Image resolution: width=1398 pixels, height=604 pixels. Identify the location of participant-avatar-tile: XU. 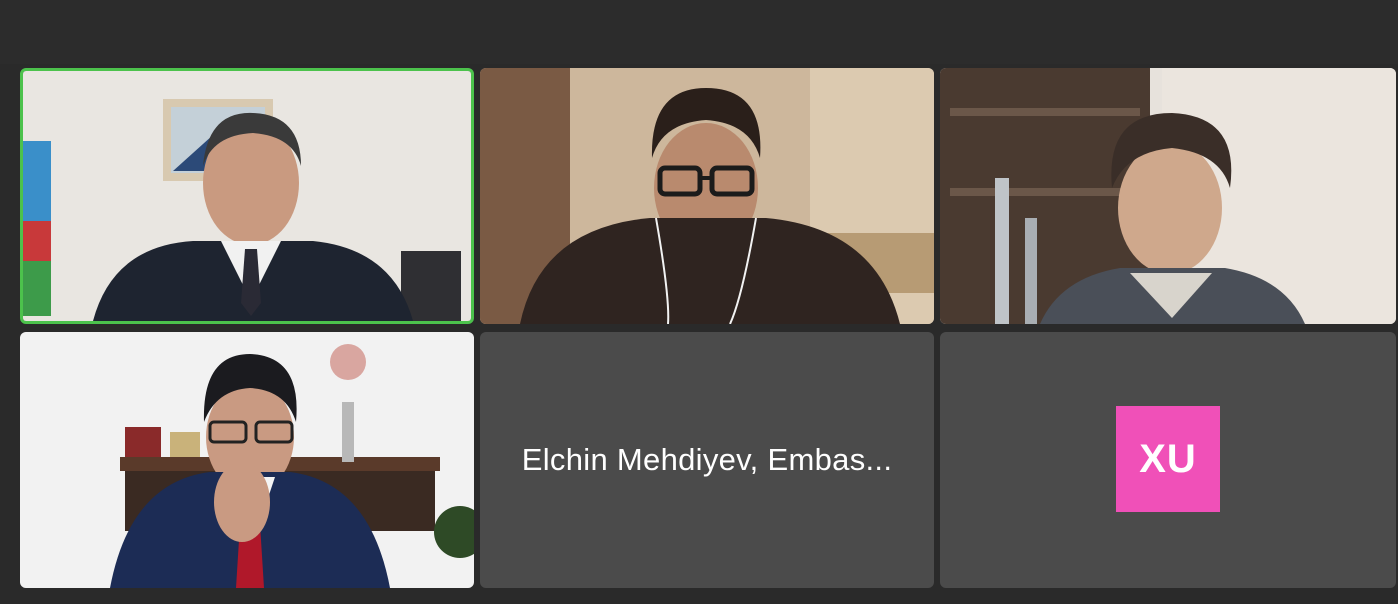
(1168, 460).